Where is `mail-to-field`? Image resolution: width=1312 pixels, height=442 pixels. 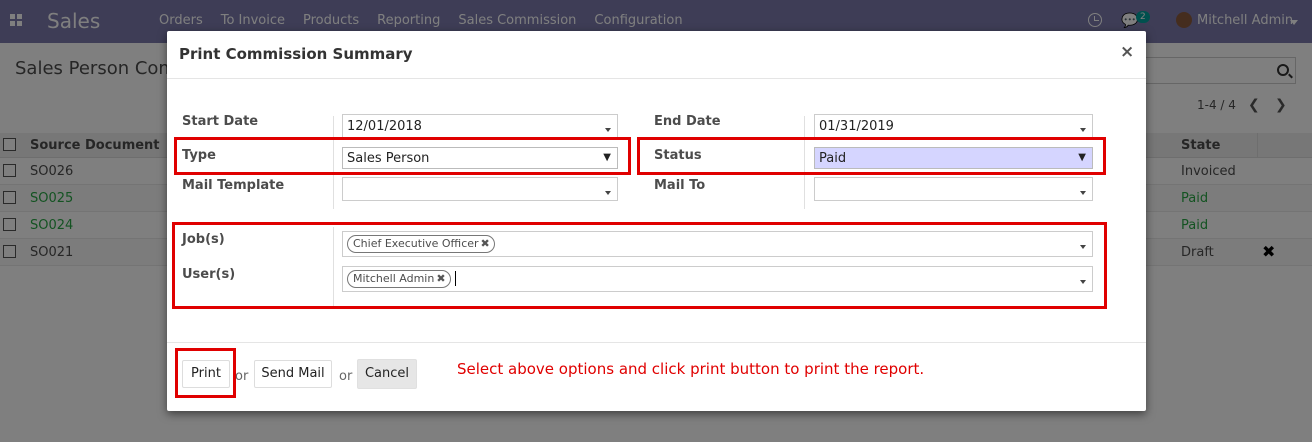 mail-to-field is located at coordinates (953, 189).